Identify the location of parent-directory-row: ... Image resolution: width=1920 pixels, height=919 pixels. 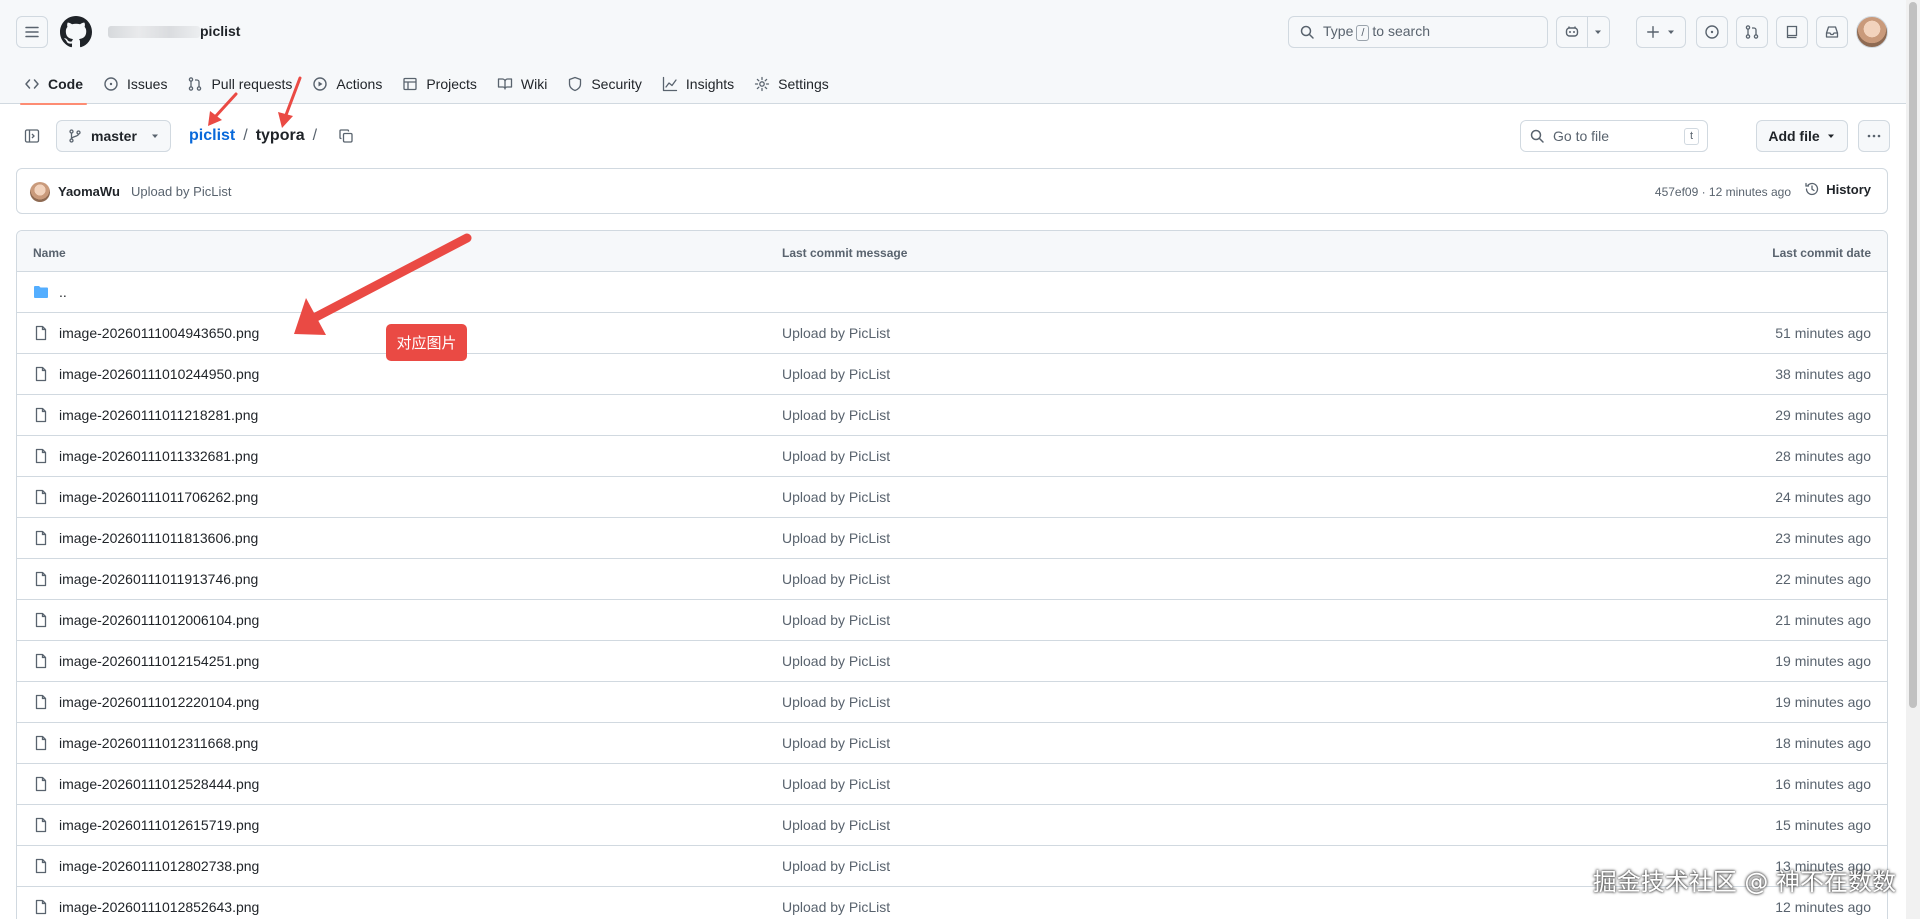
(952, 292).